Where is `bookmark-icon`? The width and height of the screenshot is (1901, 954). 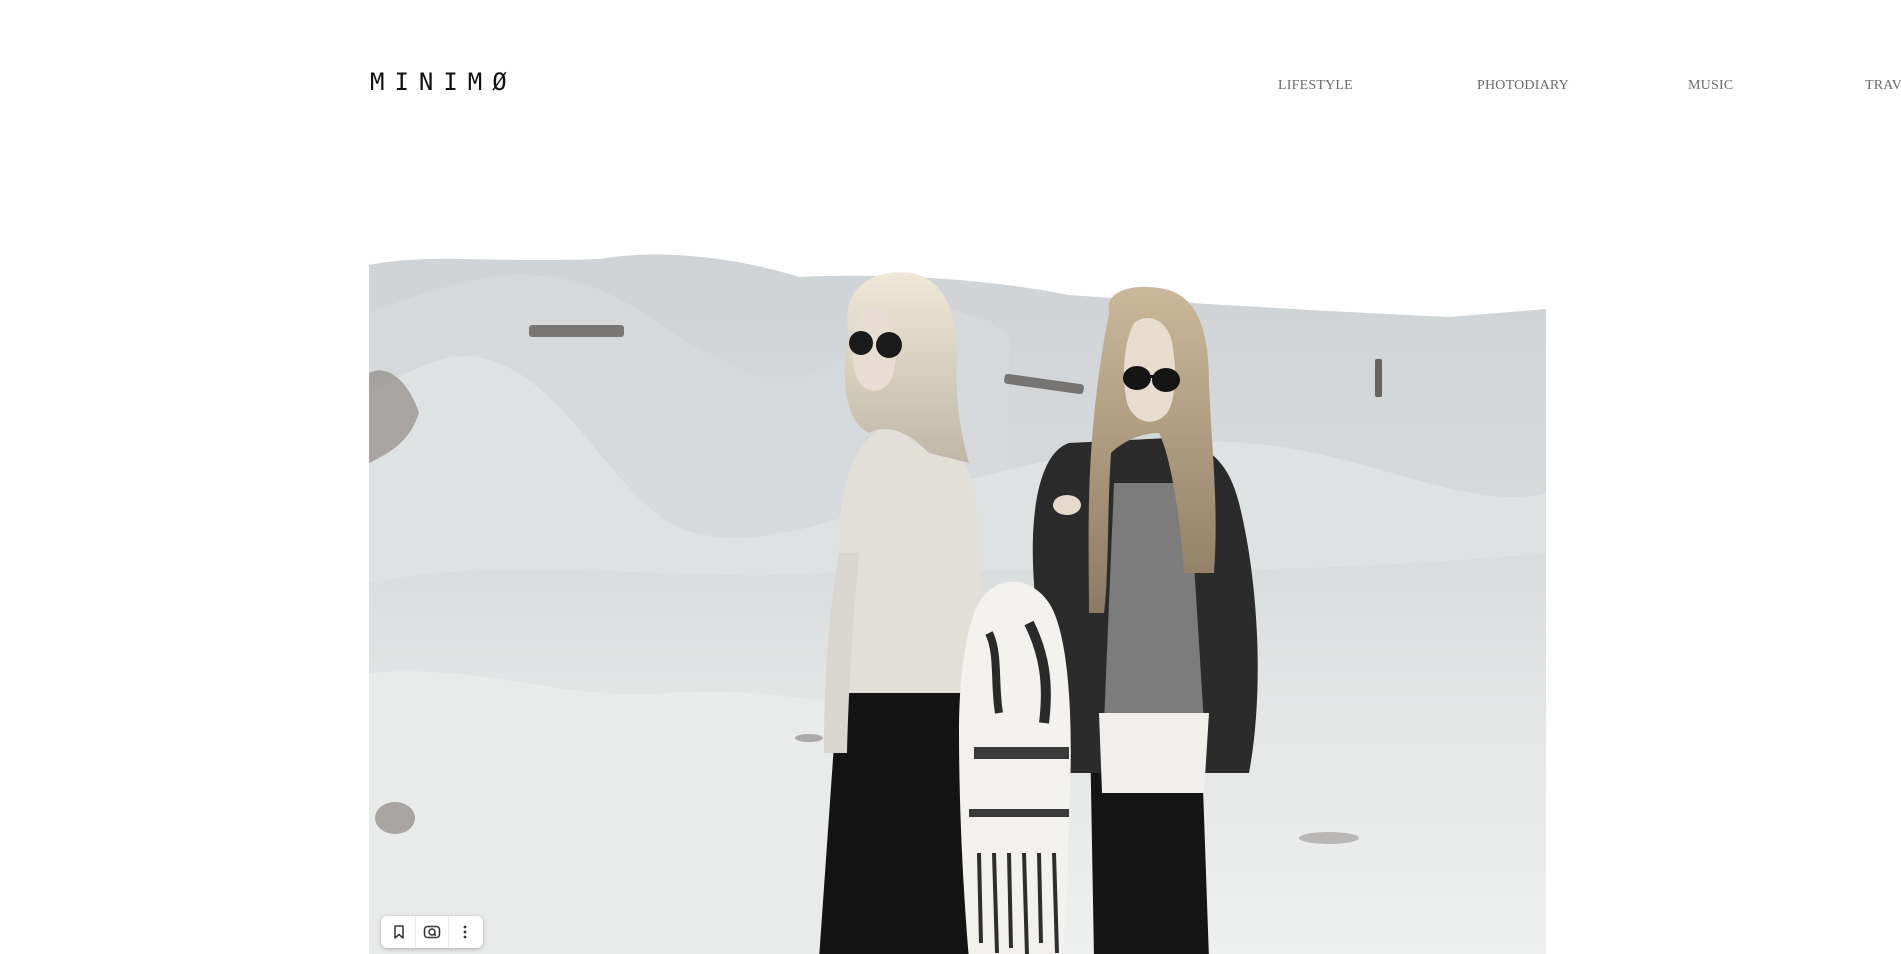 bookmark-icon is located at coordinates (399, 932).